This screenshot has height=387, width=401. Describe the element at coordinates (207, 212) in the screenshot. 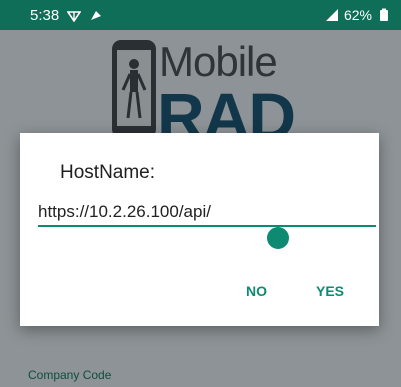

I see `hostname-input` at that location.